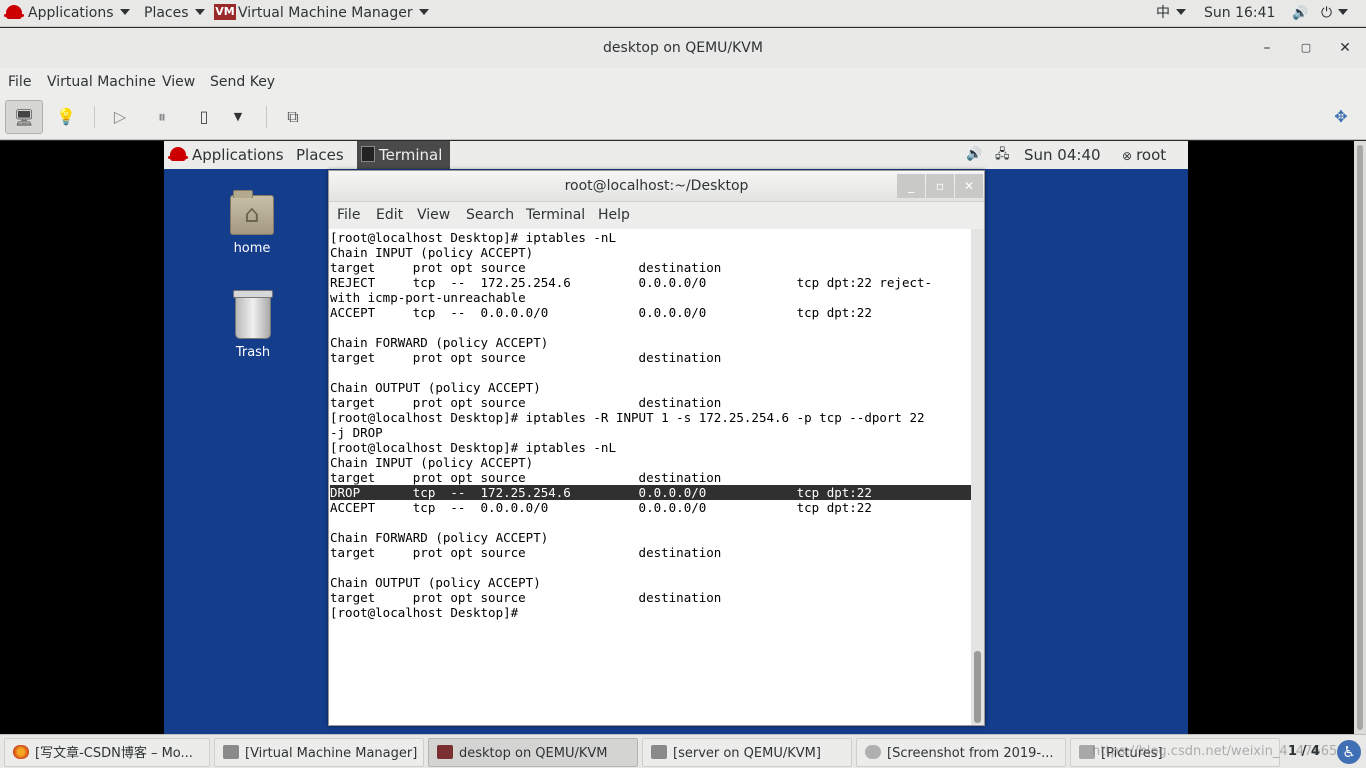  I want to click on maximize-button: ▢, so click(1306, 48).